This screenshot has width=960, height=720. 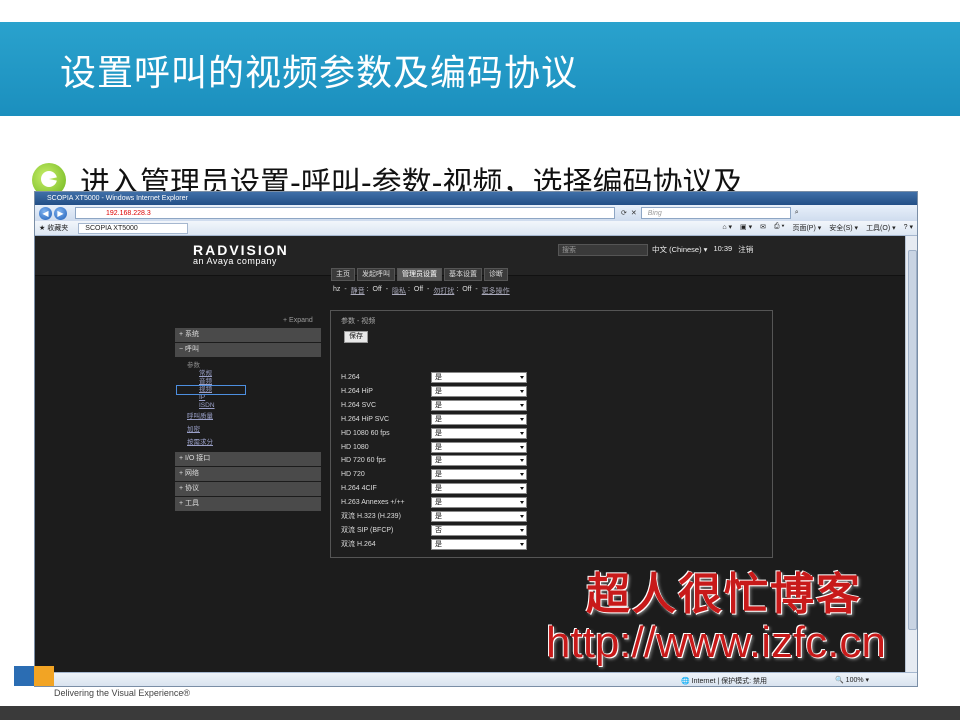 What do you see at coordinates (254, 406) in the screenshot?
I see `sidebar-item-isdn: ISDN` at bounding box center [254, 406].